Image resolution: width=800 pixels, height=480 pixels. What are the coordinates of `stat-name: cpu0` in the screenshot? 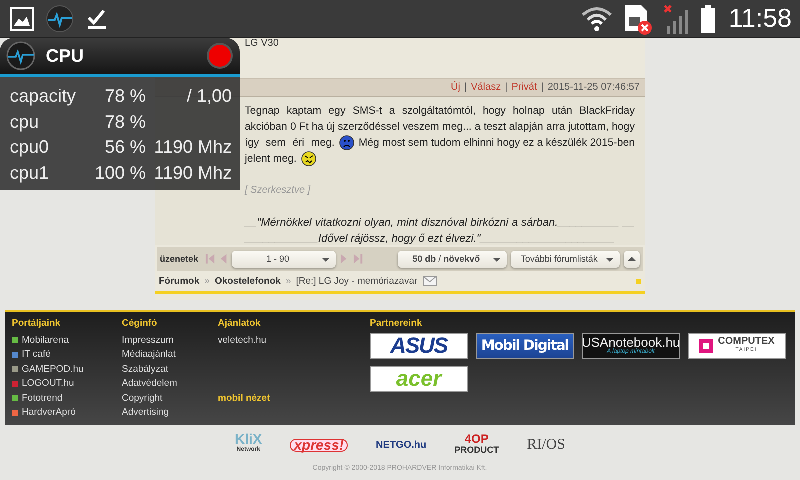 It's located at (30, 147).